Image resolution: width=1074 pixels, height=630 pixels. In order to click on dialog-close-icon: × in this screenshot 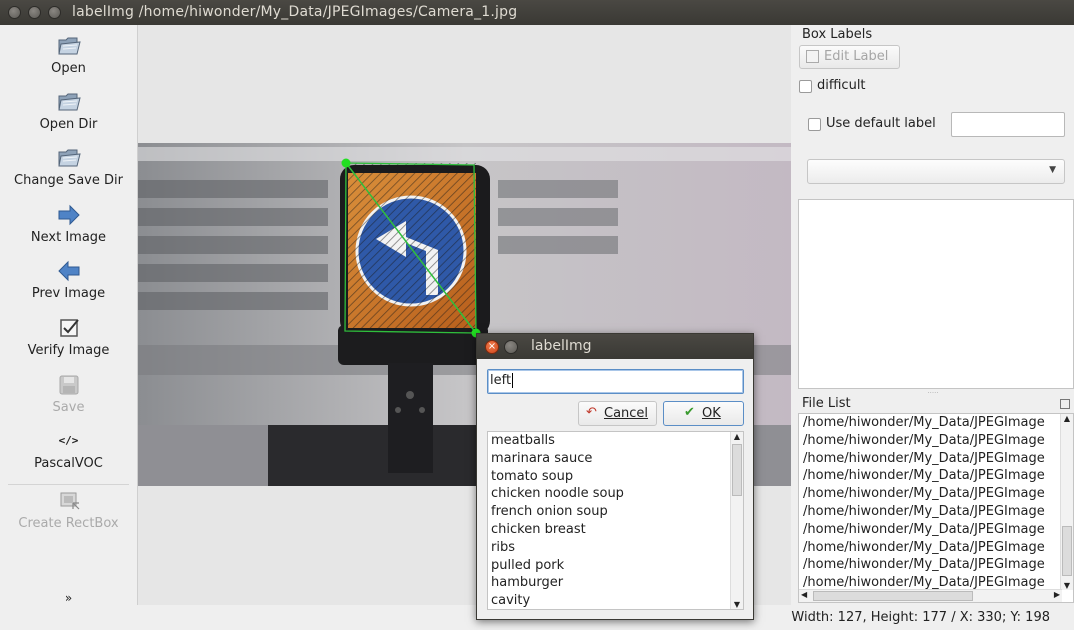, I will do `click(492, 347)`.